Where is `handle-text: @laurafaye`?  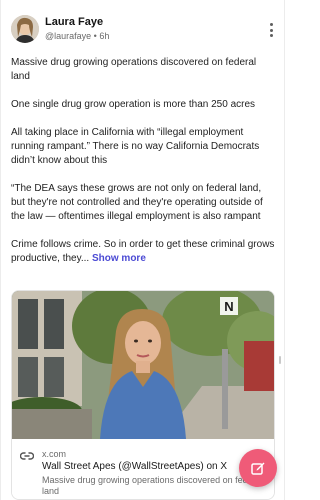
handle-text: @laurafaye is located at coordinates (68, 36).